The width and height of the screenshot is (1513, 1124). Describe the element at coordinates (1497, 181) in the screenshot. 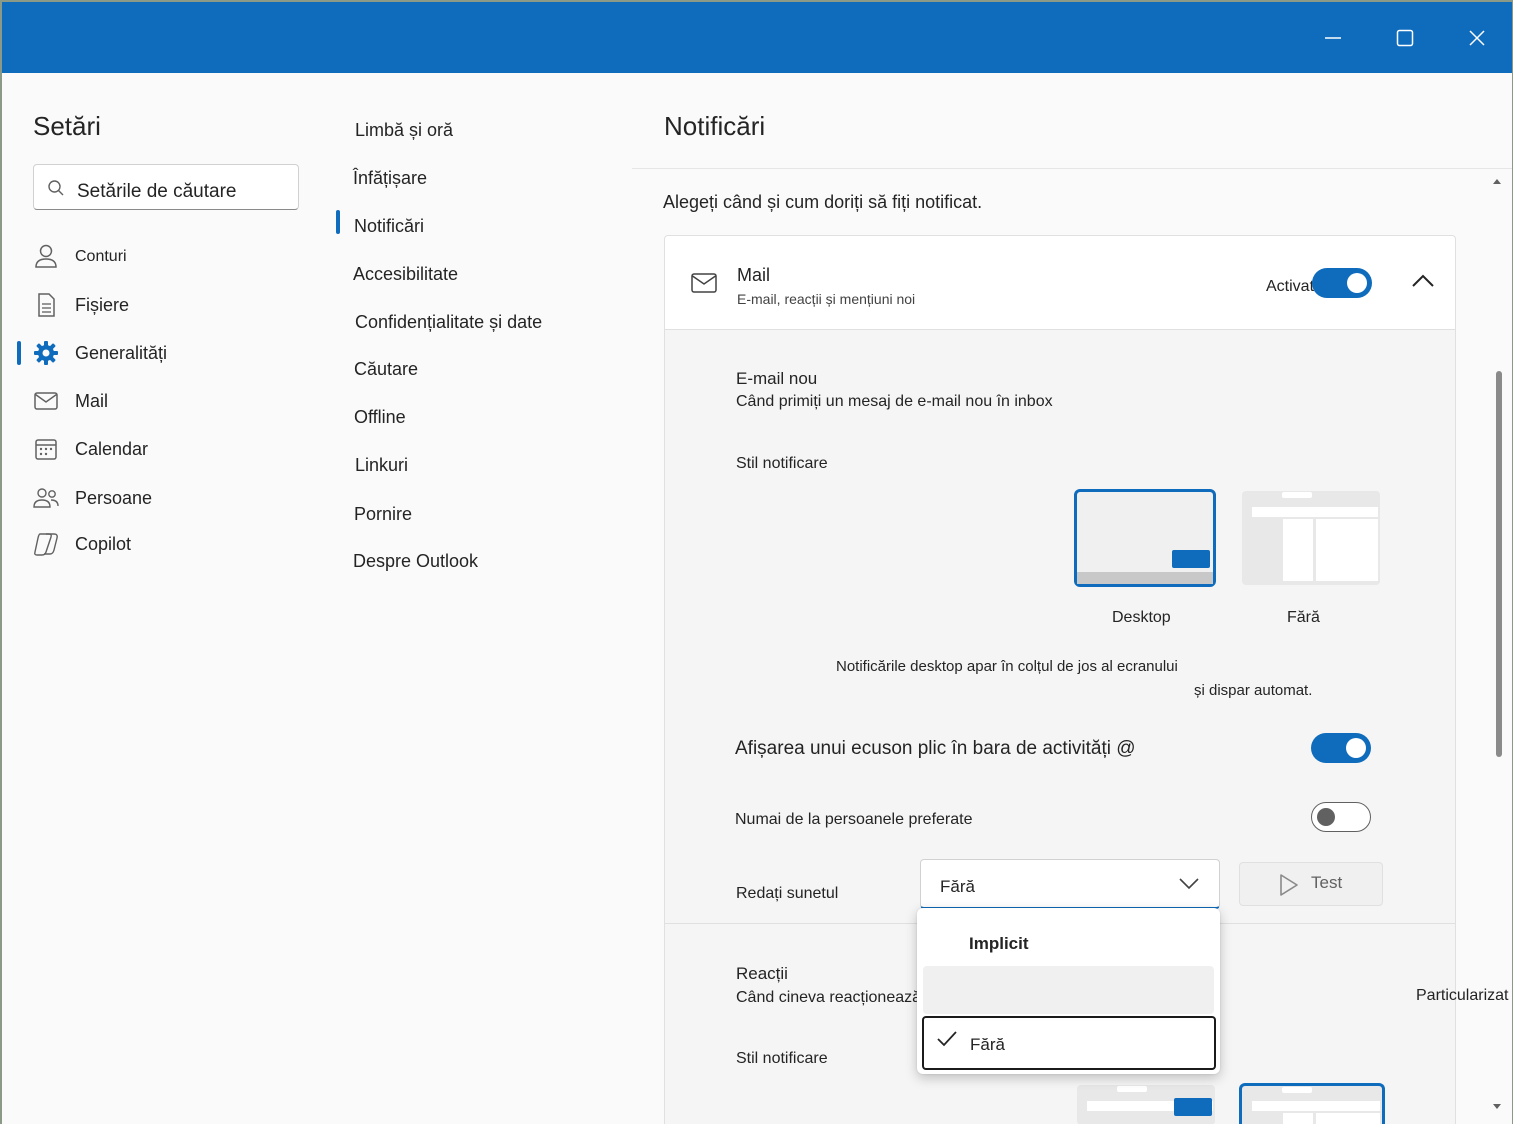

I see `scroll-up-icon` at that location.